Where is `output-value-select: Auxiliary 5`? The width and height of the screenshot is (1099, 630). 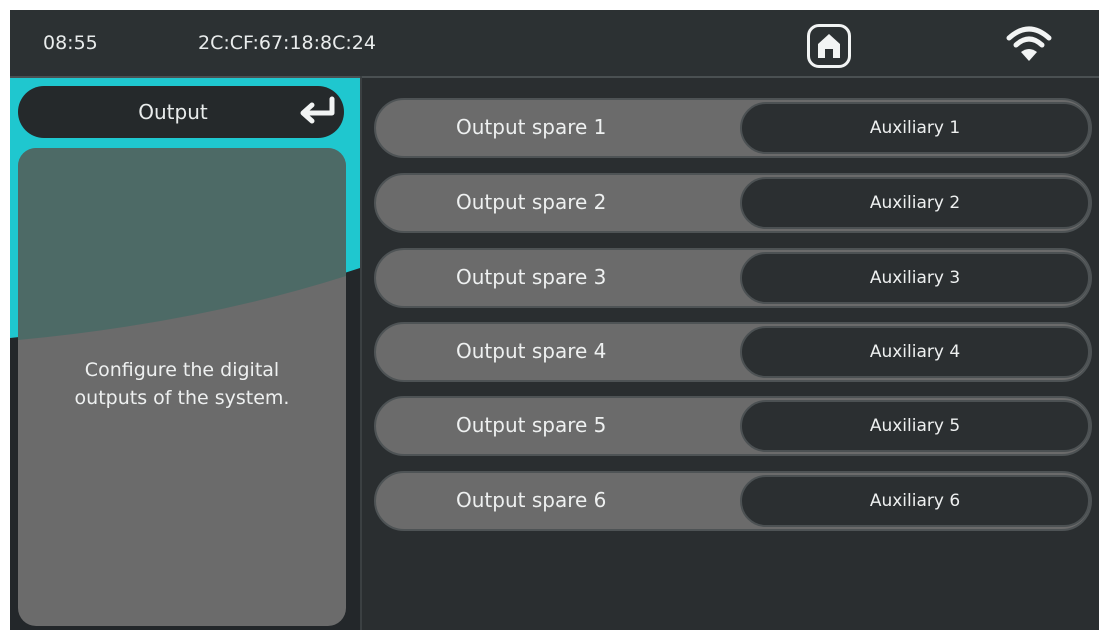 output-value-select: Auxiliary 5 is located at coordinates (915, 426).